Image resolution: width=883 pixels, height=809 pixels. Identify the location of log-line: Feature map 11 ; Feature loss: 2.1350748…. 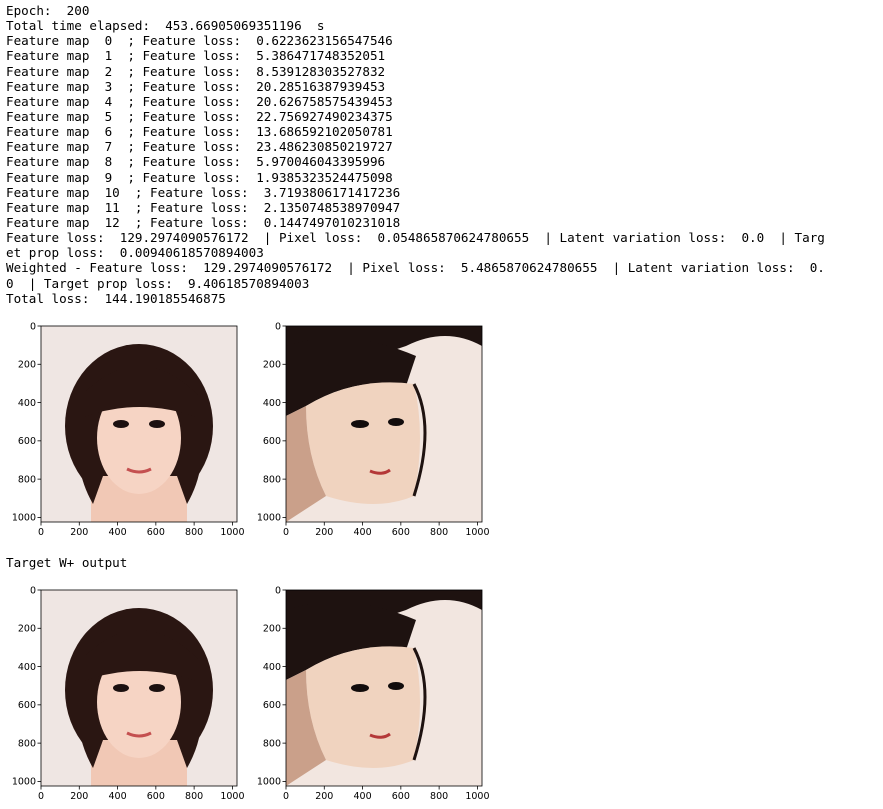
(203, 207).